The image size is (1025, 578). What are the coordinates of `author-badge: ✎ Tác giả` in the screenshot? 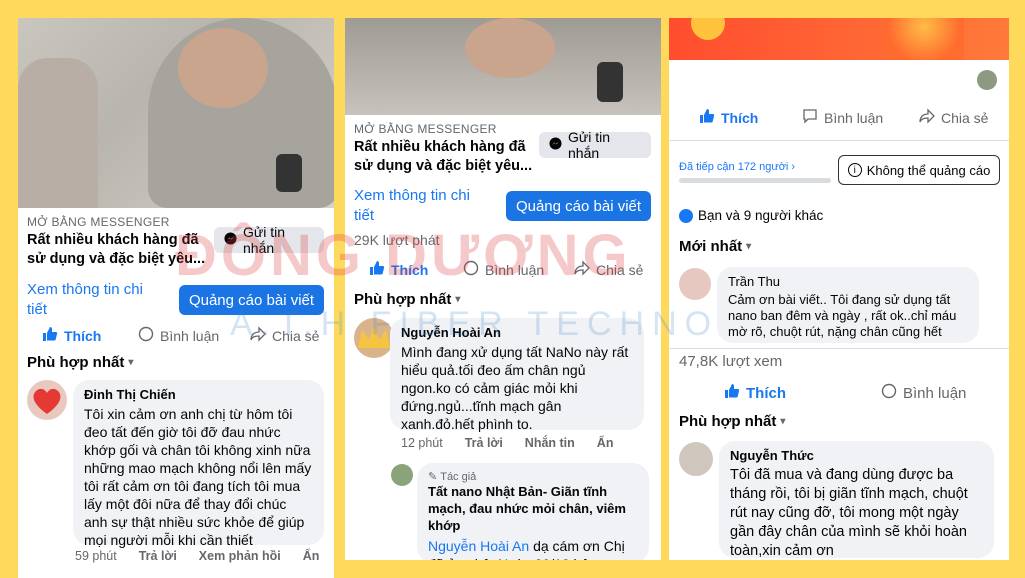 It's located at (533, 477).